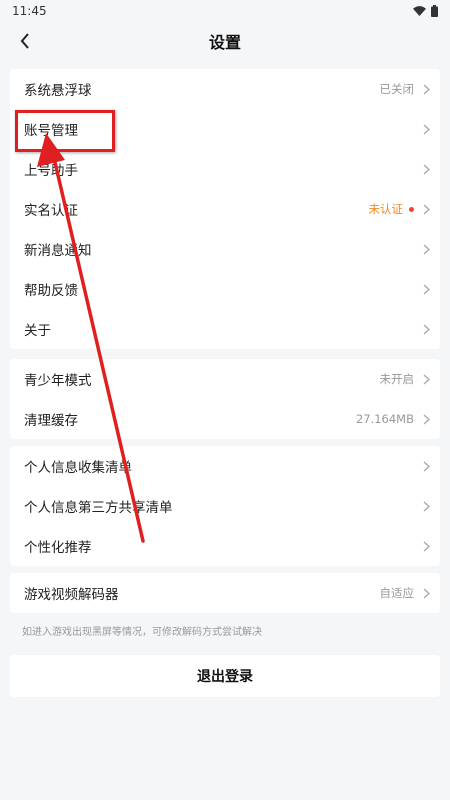 Image resolution: width=450 pixels, height=800 pixels. I want to click on row-login-assistant: 上号助手, so click(225, 169).